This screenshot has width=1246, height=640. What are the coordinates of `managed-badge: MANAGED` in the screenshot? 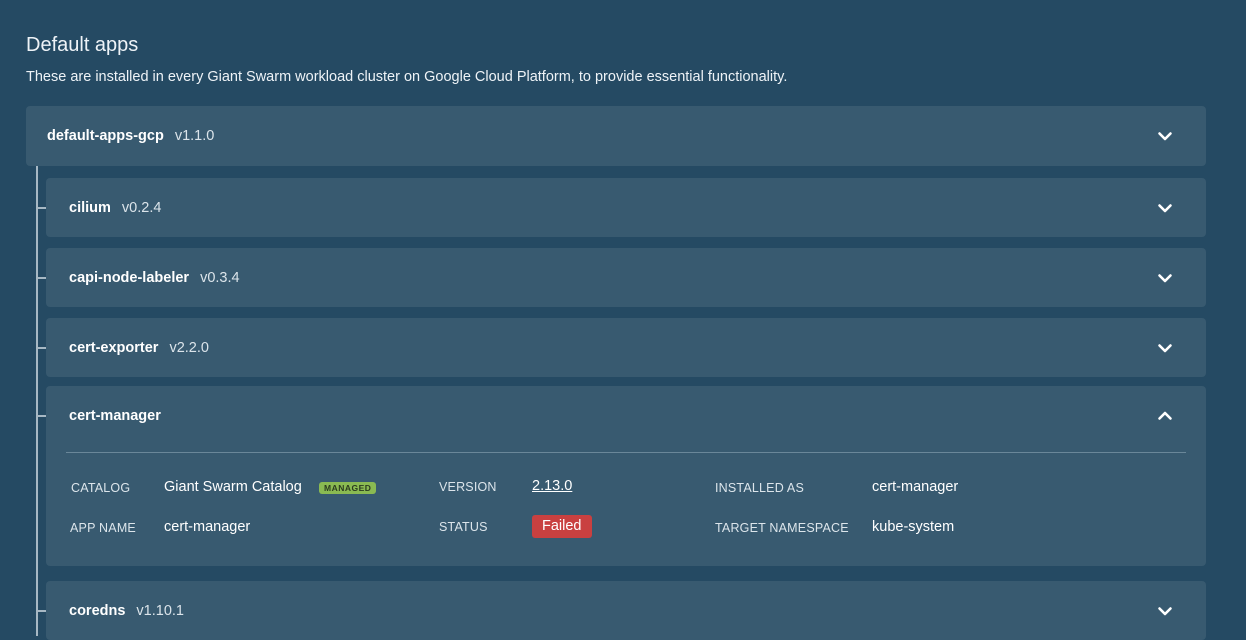 It's located at (348, 488).